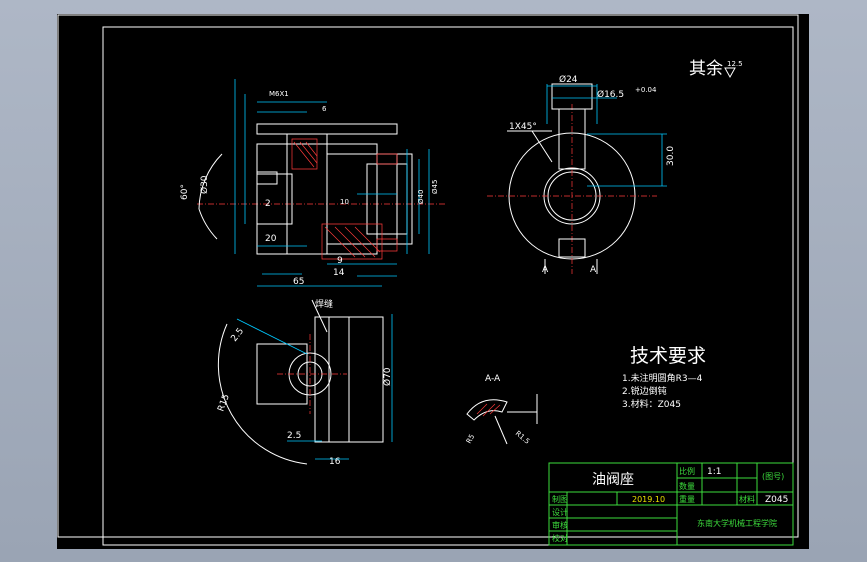 The image size is (867, 562). Describe the element at coordinates (522, 437) in the screenshot. I see `dim-r1: R1.5` at that location.